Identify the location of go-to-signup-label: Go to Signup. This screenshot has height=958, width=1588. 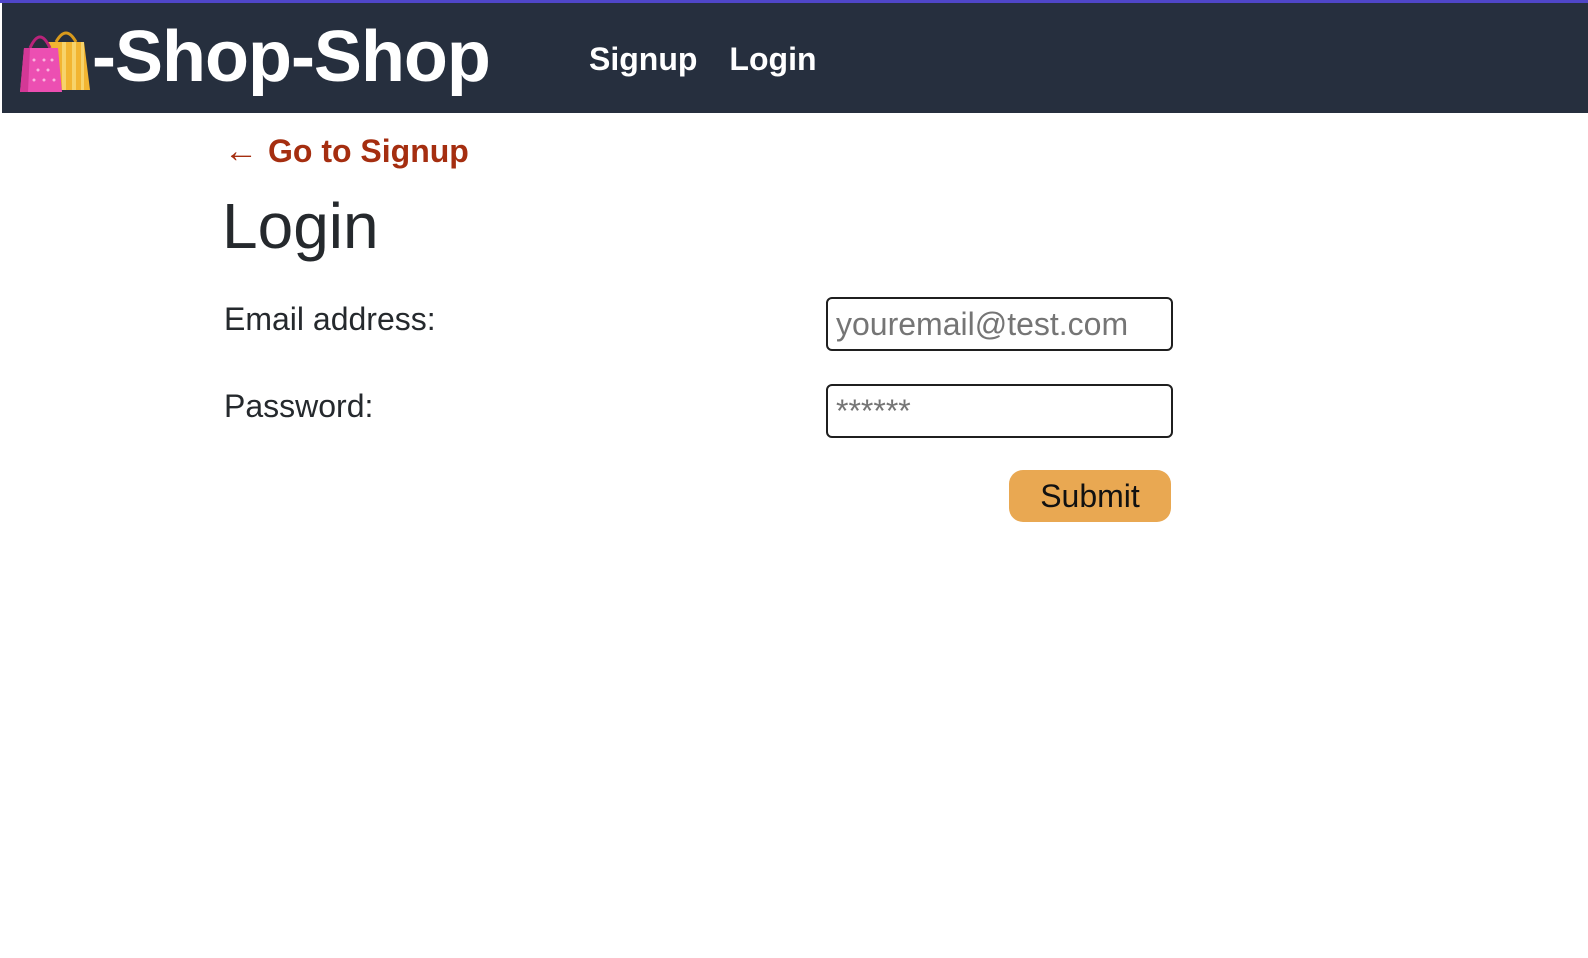
(368, 151).